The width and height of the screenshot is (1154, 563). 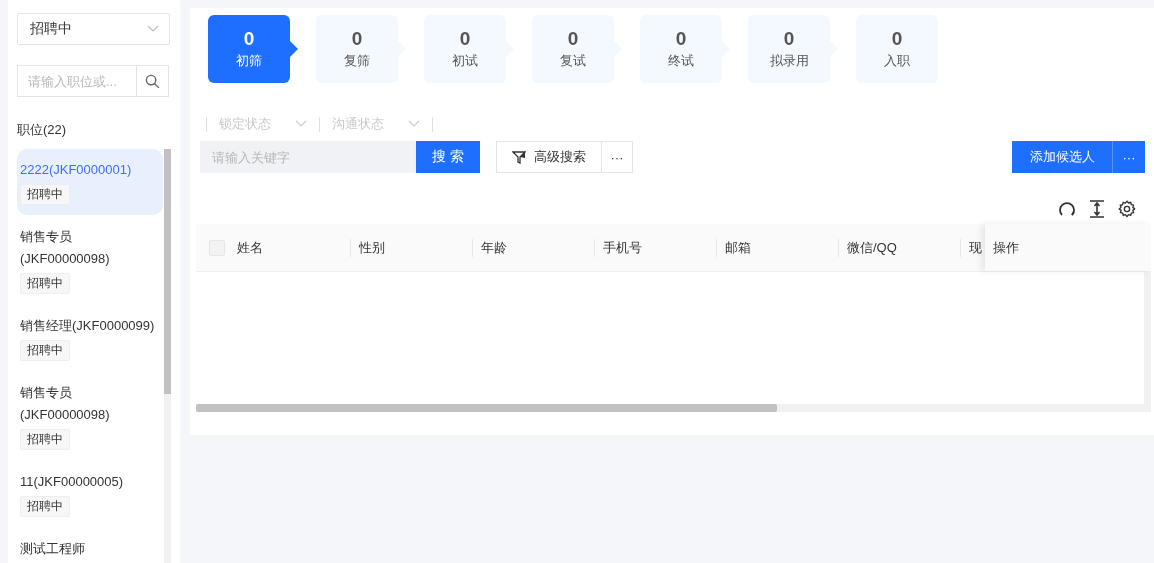 I want to click on status-select: 招聘中, so click(x=93, y=29).